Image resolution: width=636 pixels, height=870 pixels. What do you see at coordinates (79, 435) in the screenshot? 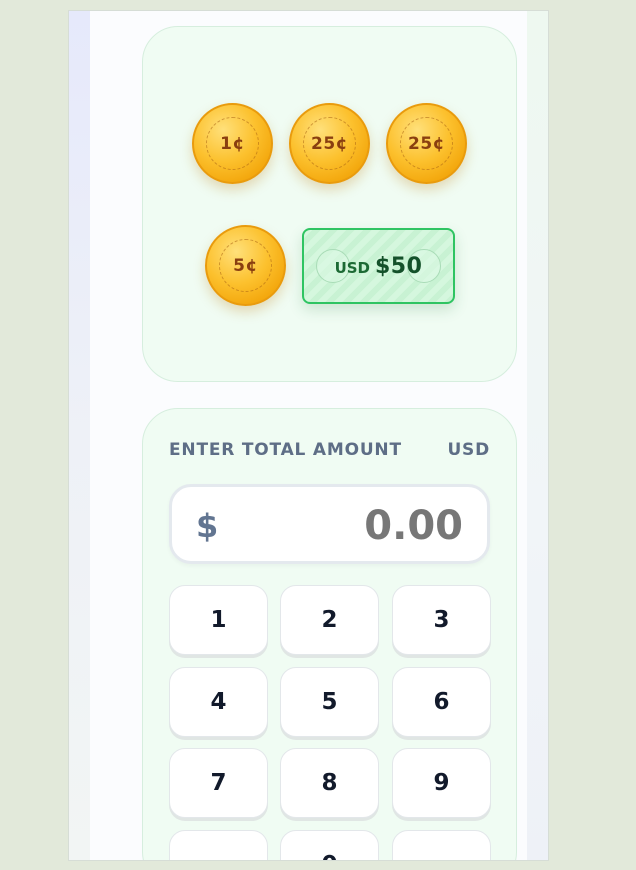
I see `left-gutter` at bounding box center [79, 435].